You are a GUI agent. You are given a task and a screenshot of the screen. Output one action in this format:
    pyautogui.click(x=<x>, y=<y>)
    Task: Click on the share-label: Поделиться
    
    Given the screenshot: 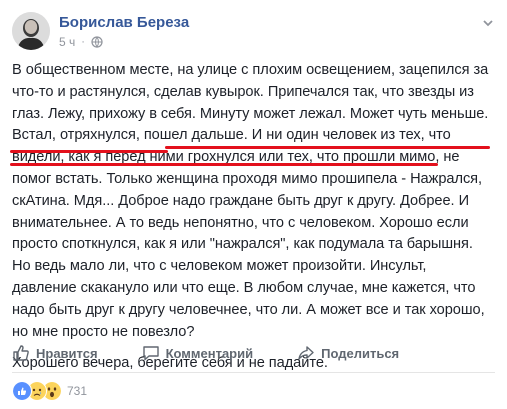 What is the action you would take?
    pyautogui.click(x=360, y=353)
    